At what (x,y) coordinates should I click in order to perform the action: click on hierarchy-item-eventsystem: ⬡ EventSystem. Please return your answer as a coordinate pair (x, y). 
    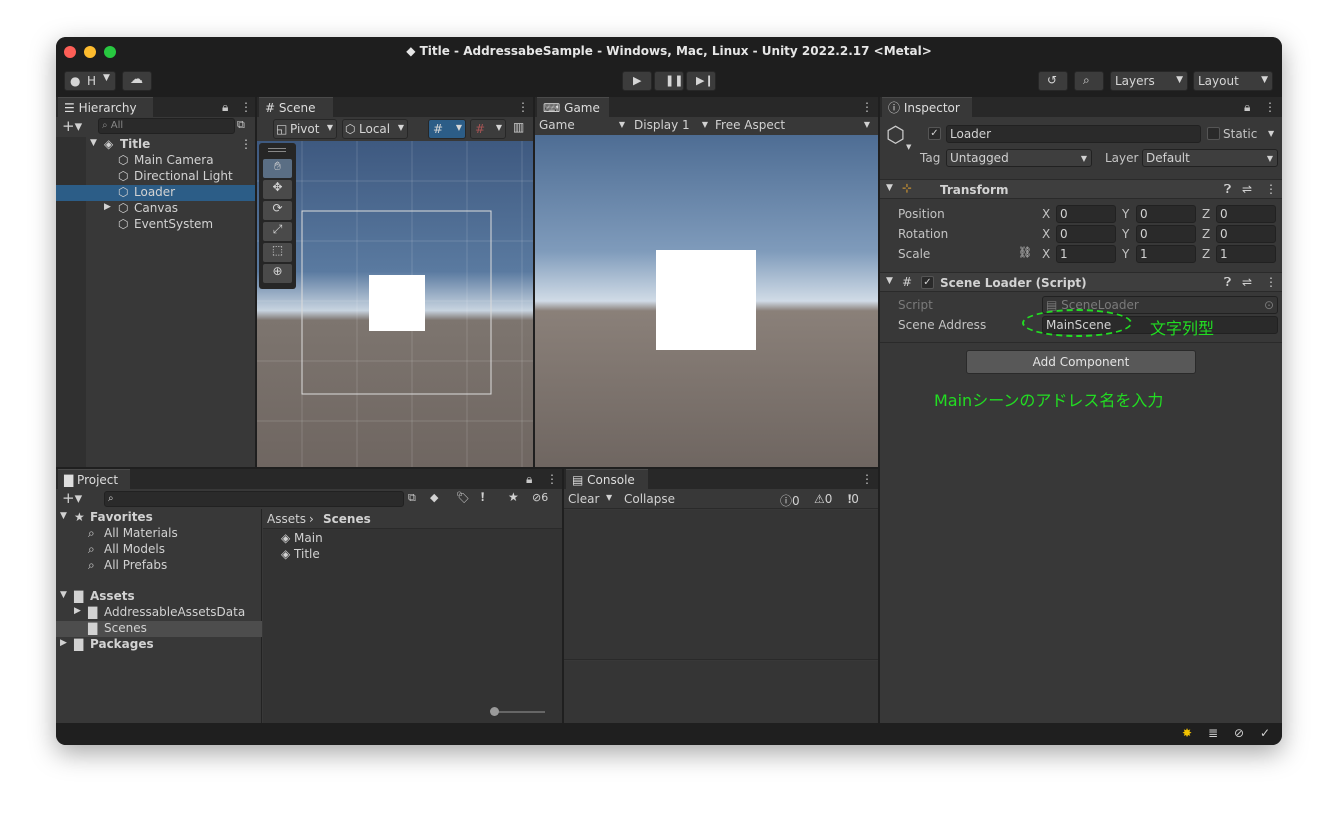
    Looking at the image, I should click on (155, 225).